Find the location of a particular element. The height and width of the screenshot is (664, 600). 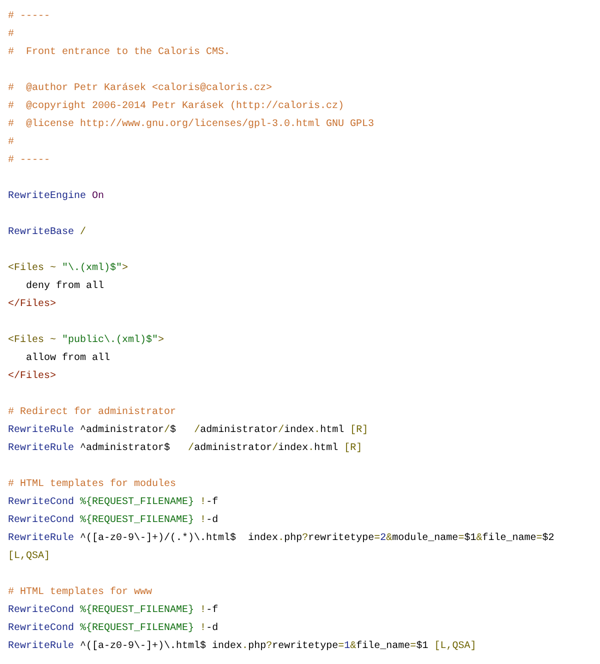

code-line: RewriteRule ^administrator/$ /administrator/index.html [R] is located at coordinates (188, 431).